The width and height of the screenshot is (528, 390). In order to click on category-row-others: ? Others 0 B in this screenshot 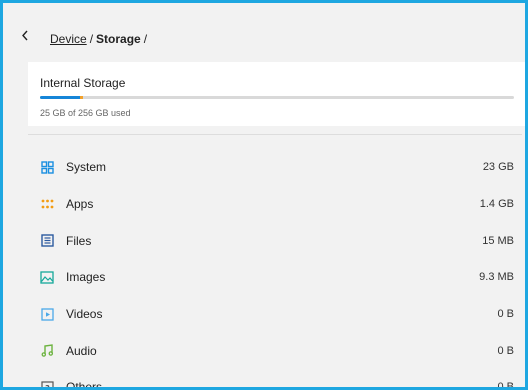, I will do `click(276, 379)`.